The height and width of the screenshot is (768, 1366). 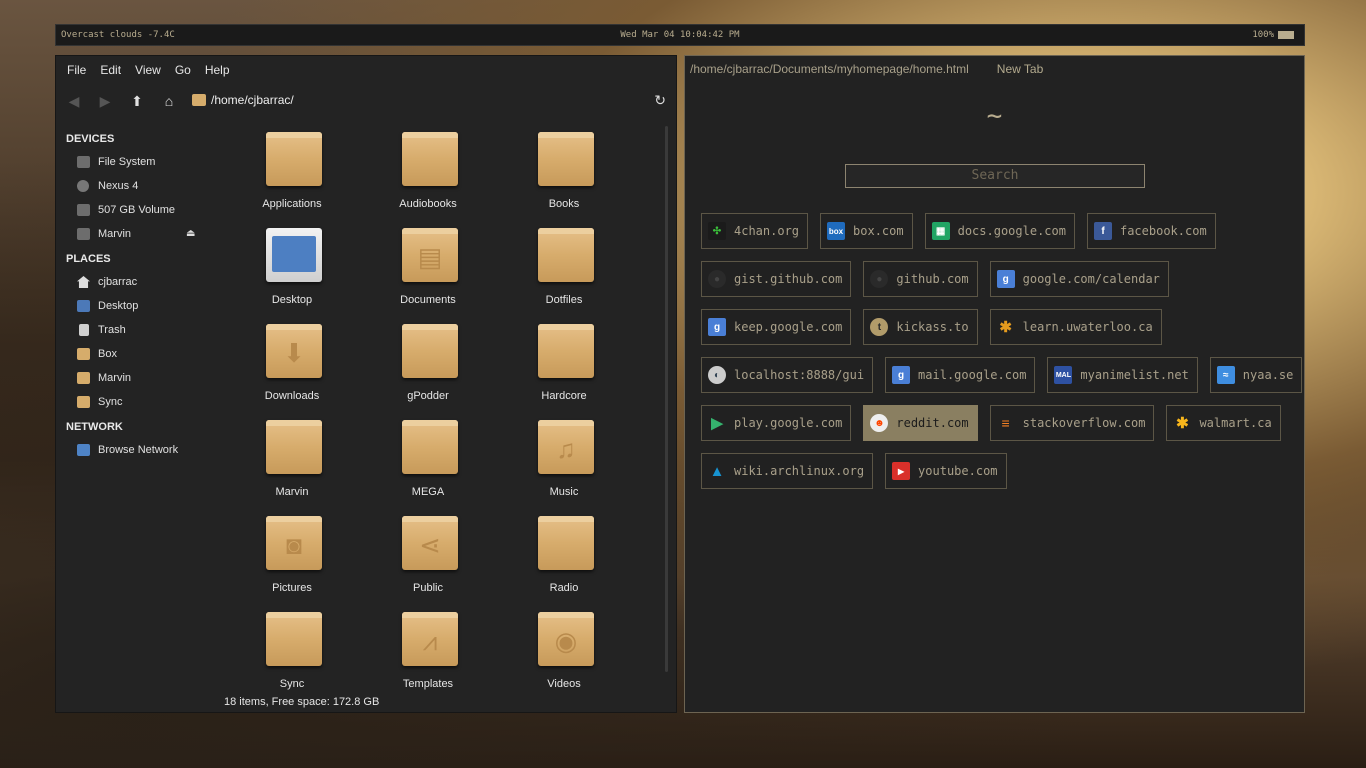 What do you see at coordinates (940, 231) in the screenshot?
I see `sheets-icon: ▦` at bounding box center [940, 231].